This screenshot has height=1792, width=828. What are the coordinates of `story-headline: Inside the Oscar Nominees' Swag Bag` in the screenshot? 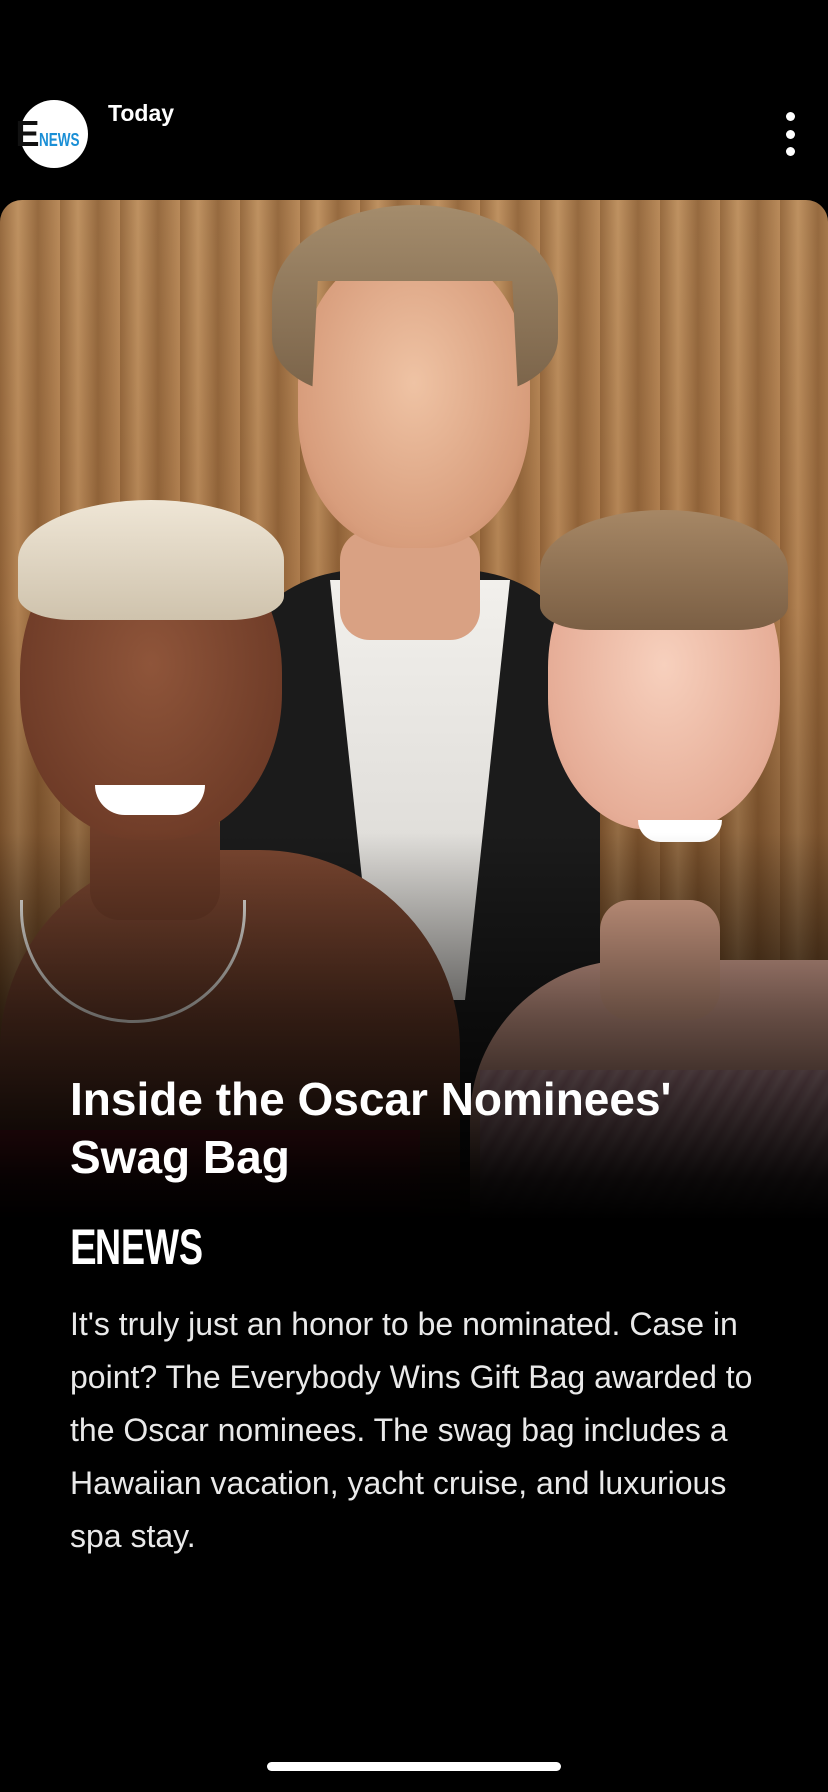 It's located at (371, 1128).